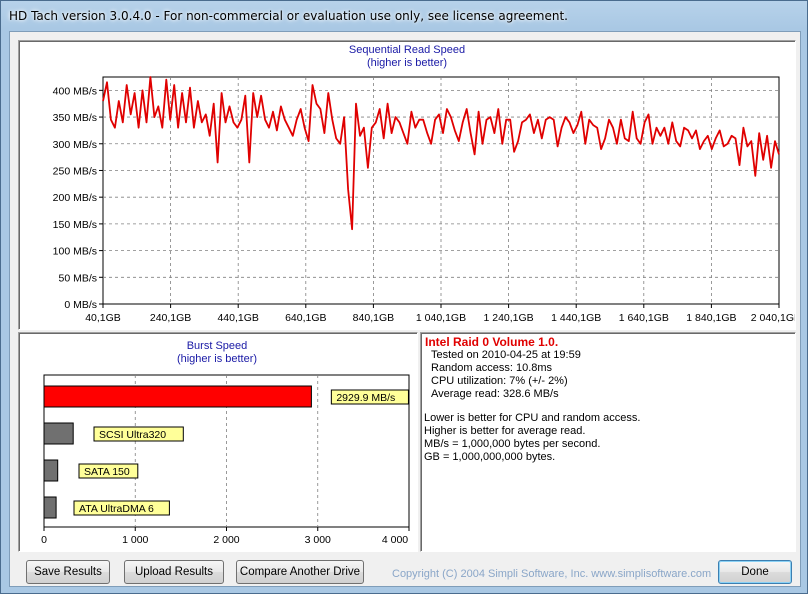  What do you see at coordinates (755, 572) in the screenshot?
I see `done-button: Done` at bounding box center [755, 572].